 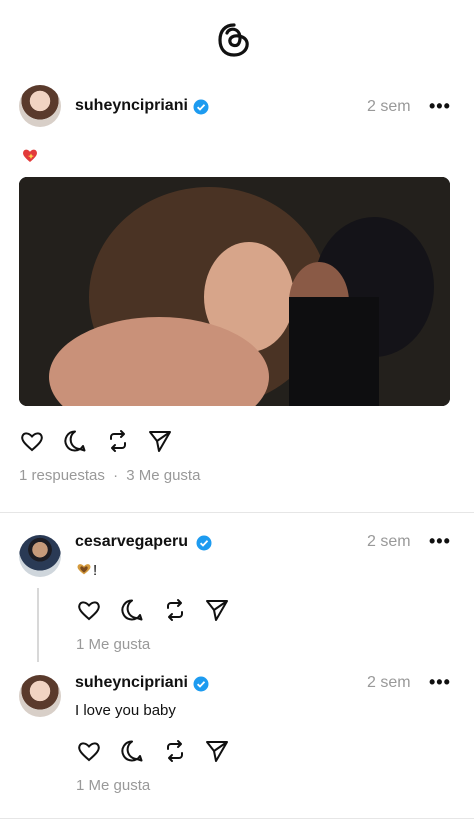 I want to click on replies-count: 1 respuestas, so click(x=62, y=475).